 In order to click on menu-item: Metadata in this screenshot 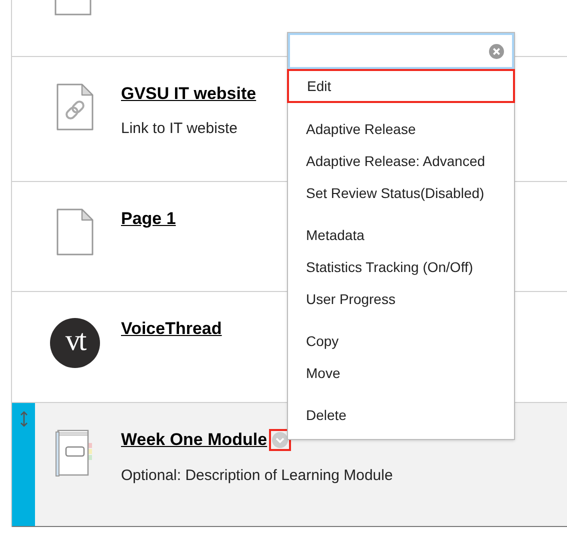, I will do `click(401, 235)`.